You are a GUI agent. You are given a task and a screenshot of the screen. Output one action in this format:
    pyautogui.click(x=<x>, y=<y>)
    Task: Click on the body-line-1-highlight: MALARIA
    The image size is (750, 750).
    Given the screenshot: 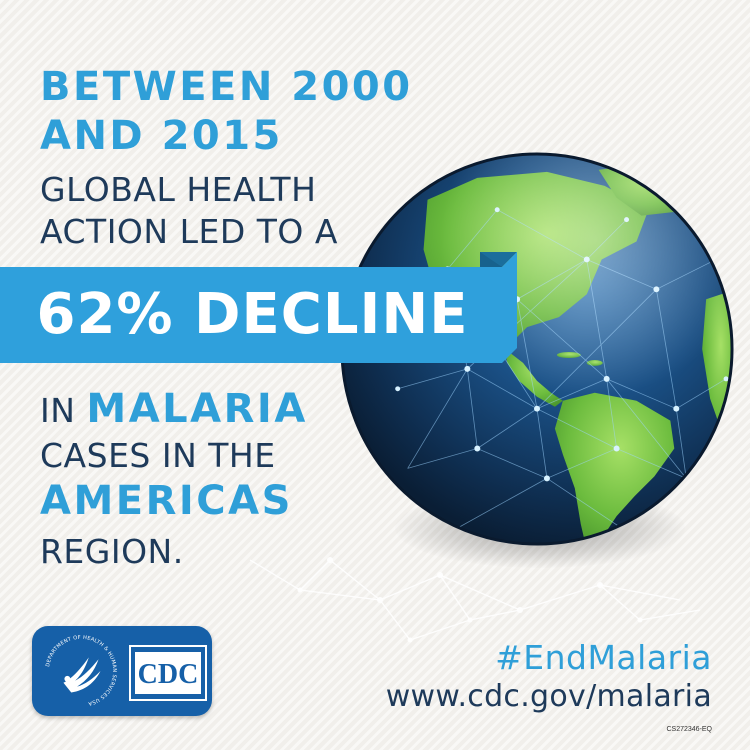 What is the action you would take?
    pyautogui.click(x=197, y=409)
    